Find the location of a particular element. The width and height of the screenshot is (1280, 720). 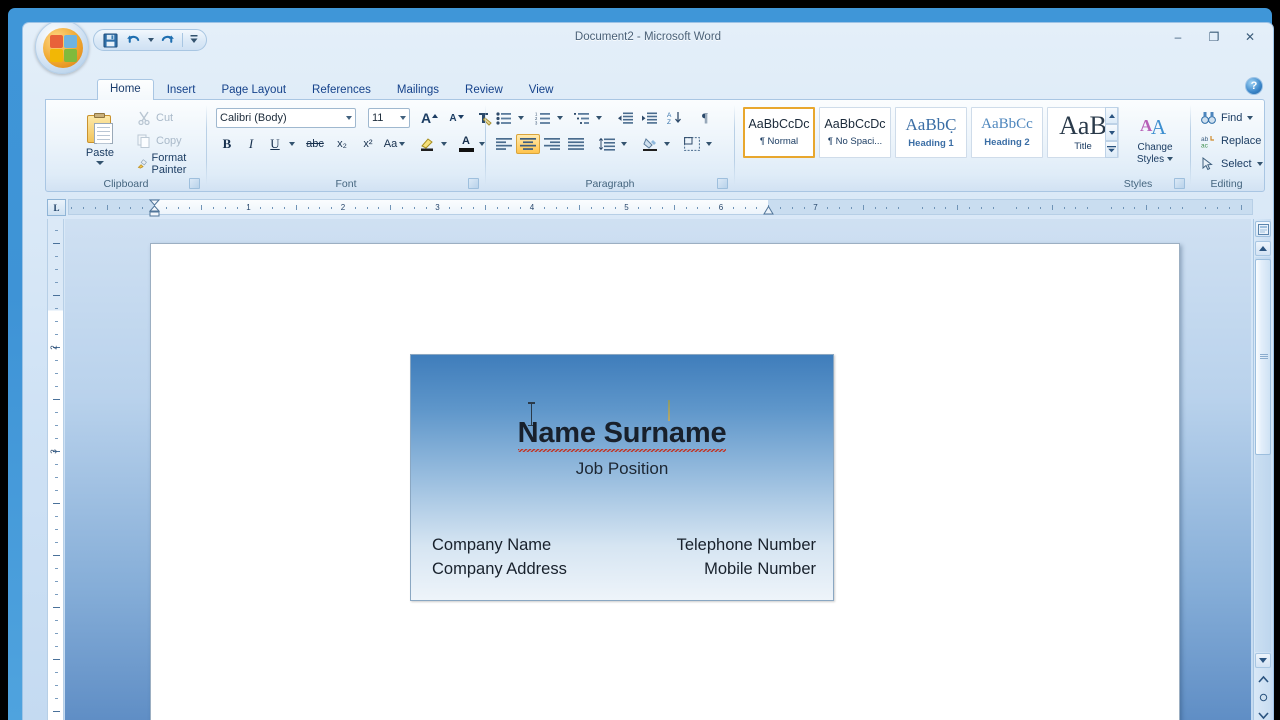

undo-icon is located at coordinates (133, 40).